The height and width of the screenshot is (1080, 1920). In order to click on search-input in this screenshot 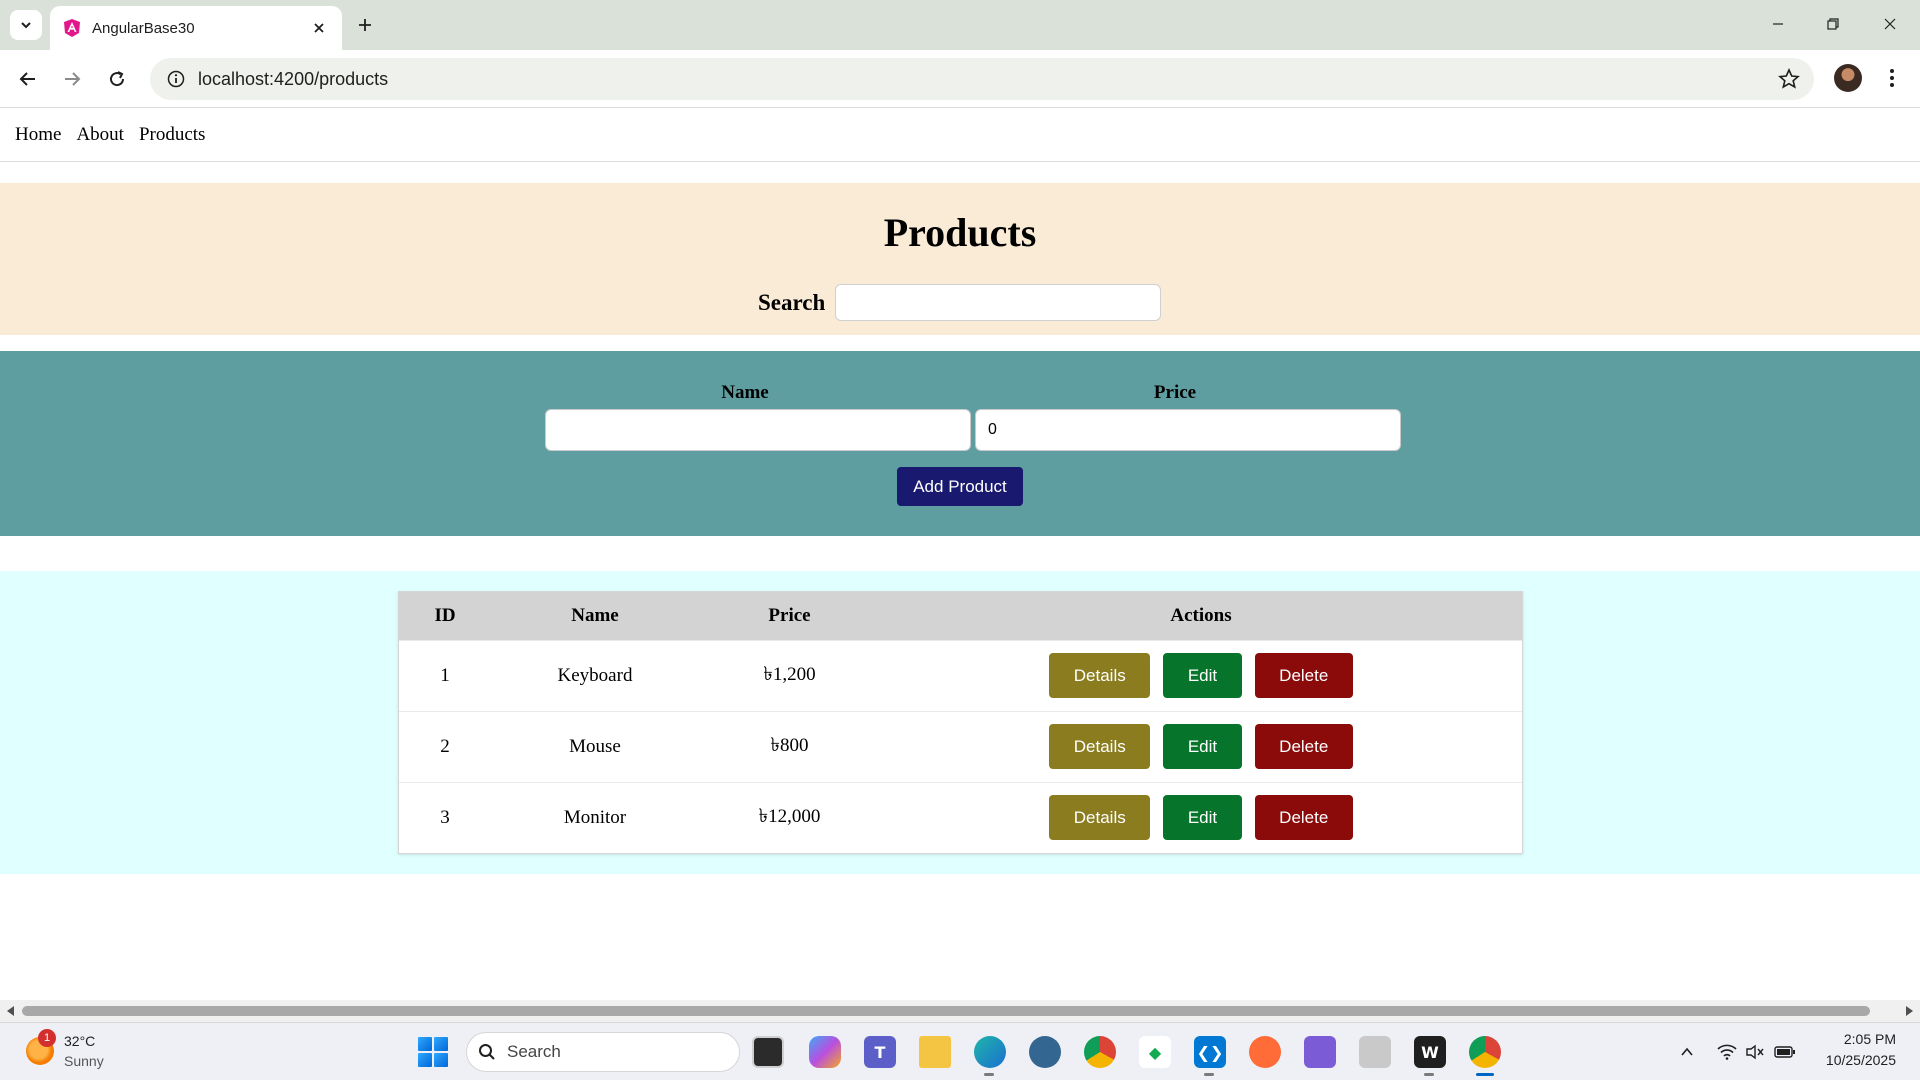, I will do `click(998, 302)`.